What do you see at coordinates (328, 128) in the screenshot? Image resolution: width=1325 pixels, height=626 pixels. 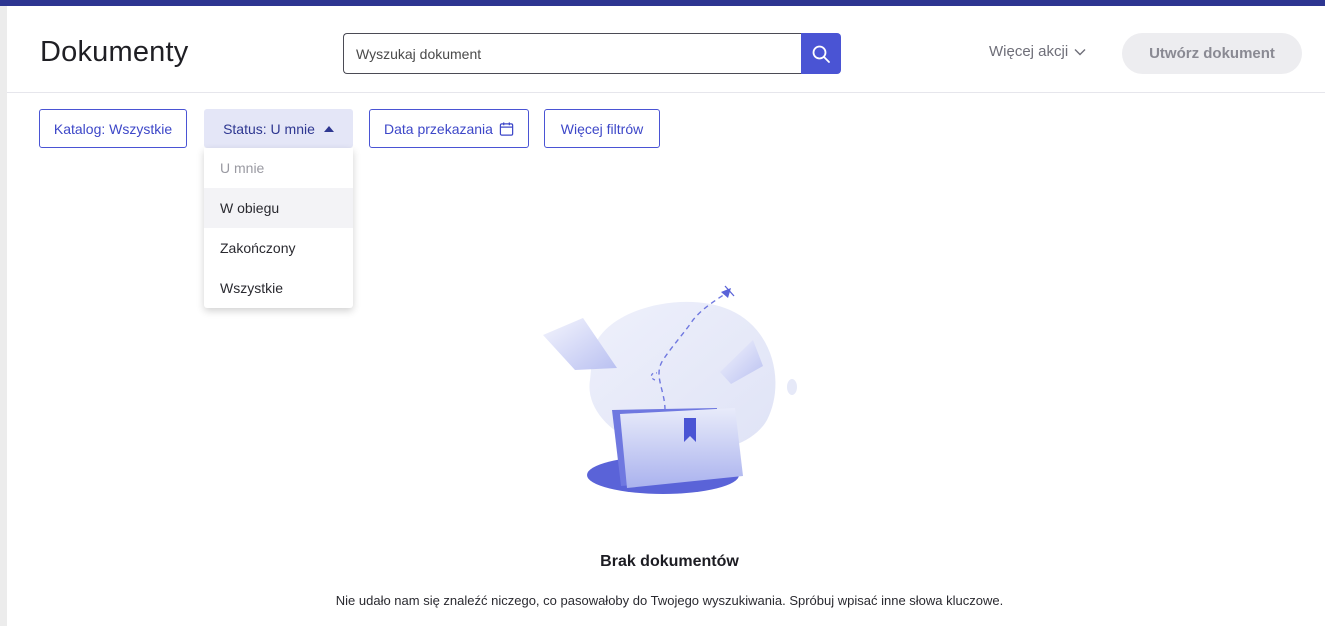 I see `caret-up-icon` at bounding box center [328, 128].